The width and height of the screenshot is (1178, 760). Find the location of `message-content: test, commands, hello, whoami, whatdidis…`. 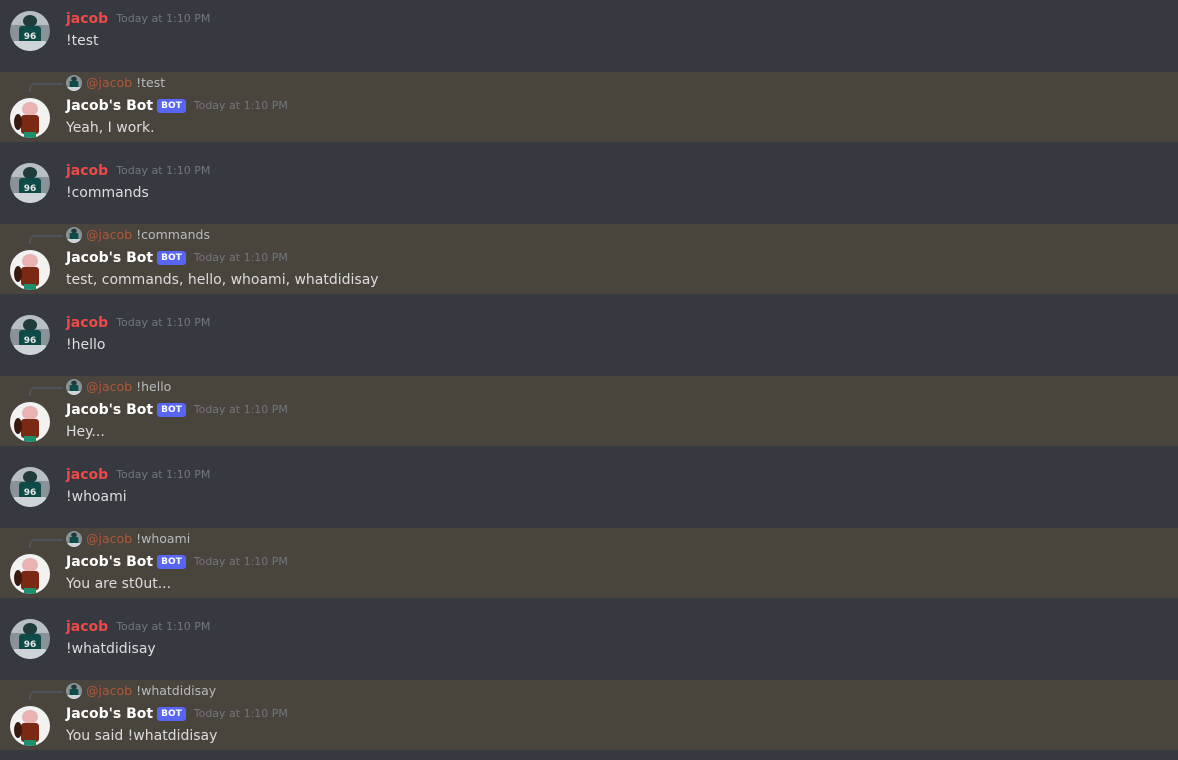

message-content: test, commands, hello, whoami, whatdidis… is located at coordinates (222, 280).